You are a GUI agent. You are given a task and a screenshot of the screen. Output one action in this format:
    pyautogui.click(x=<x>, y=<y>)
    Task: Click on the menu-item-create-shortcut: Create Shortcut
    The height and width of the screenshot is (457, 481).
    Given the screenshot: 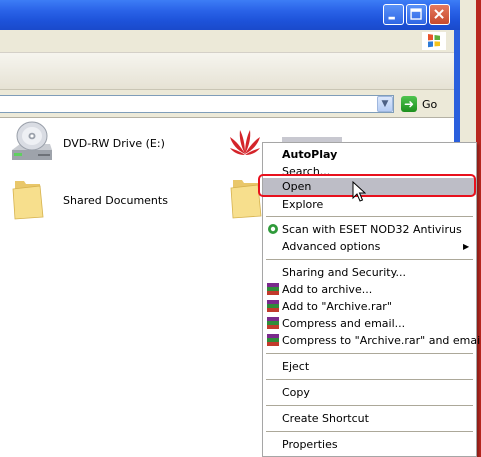 What is the action you would take?
    pyautogui.click(x=369, y=418)
    